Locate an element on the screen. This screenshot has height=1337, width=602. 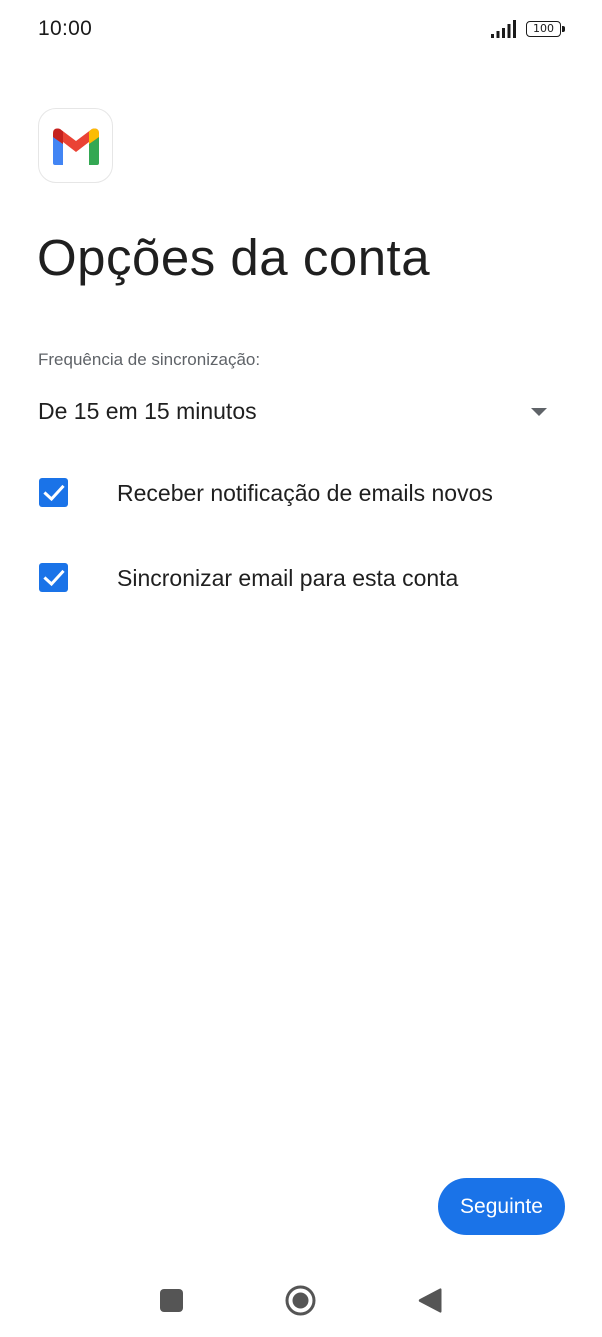
sync-email-checkbox is located at coordinates (53, 577).